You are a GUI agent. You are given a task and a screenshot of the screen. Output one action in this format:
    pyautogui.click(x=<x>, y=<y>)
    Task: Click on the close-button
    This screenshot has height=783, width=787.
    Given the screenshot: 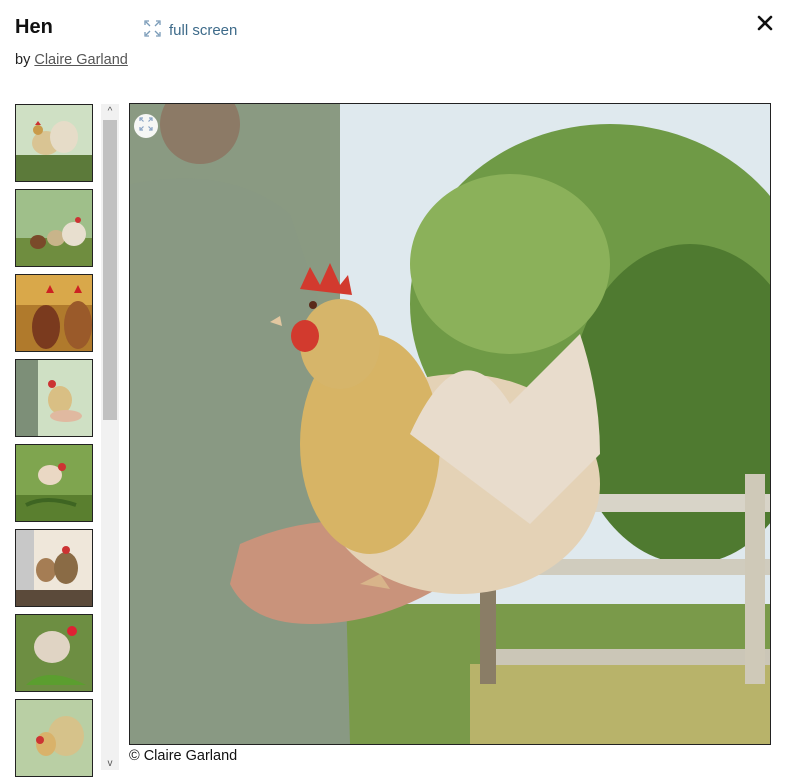 What is the action you would take?
    pyautogui.click(x=765, y=23)
    